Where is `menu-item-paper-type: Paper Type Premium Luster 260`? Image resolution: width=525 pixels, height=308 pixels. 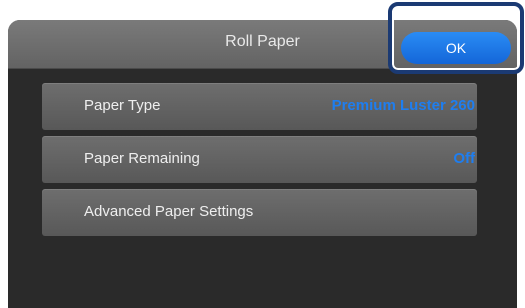
menu-item-paper-type: Paper Type Premium Luster 260 is located at coordinates (259, 106).